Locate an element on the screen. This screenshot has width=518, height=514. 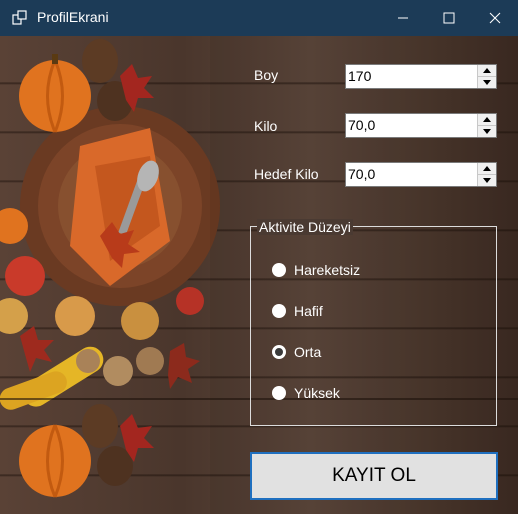
kilo-decrement-icon is located at coordinates (487, 131).